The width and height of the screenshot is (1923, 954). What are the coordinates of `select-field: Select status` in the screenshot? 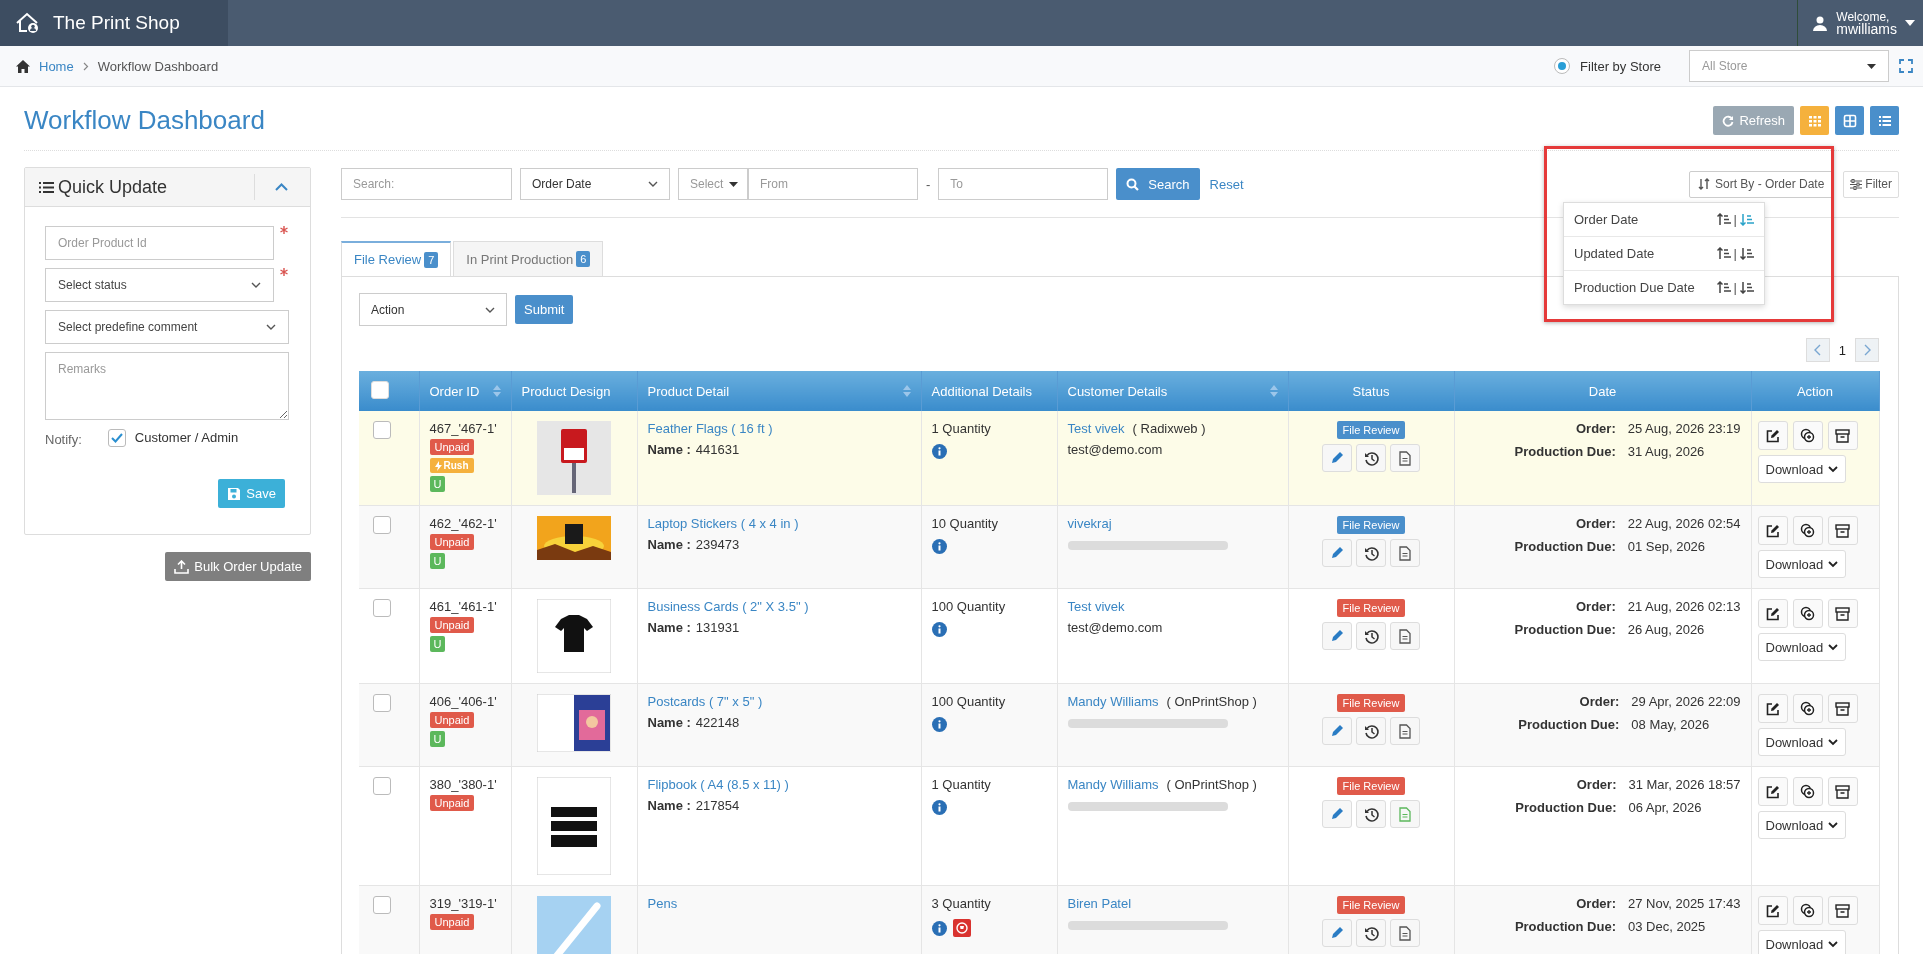 It's located at (159, 285).